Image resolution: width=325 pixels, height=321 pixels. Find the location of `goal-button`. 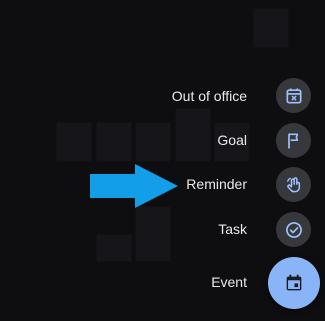

goal-button is located at coordinates (293, 140).